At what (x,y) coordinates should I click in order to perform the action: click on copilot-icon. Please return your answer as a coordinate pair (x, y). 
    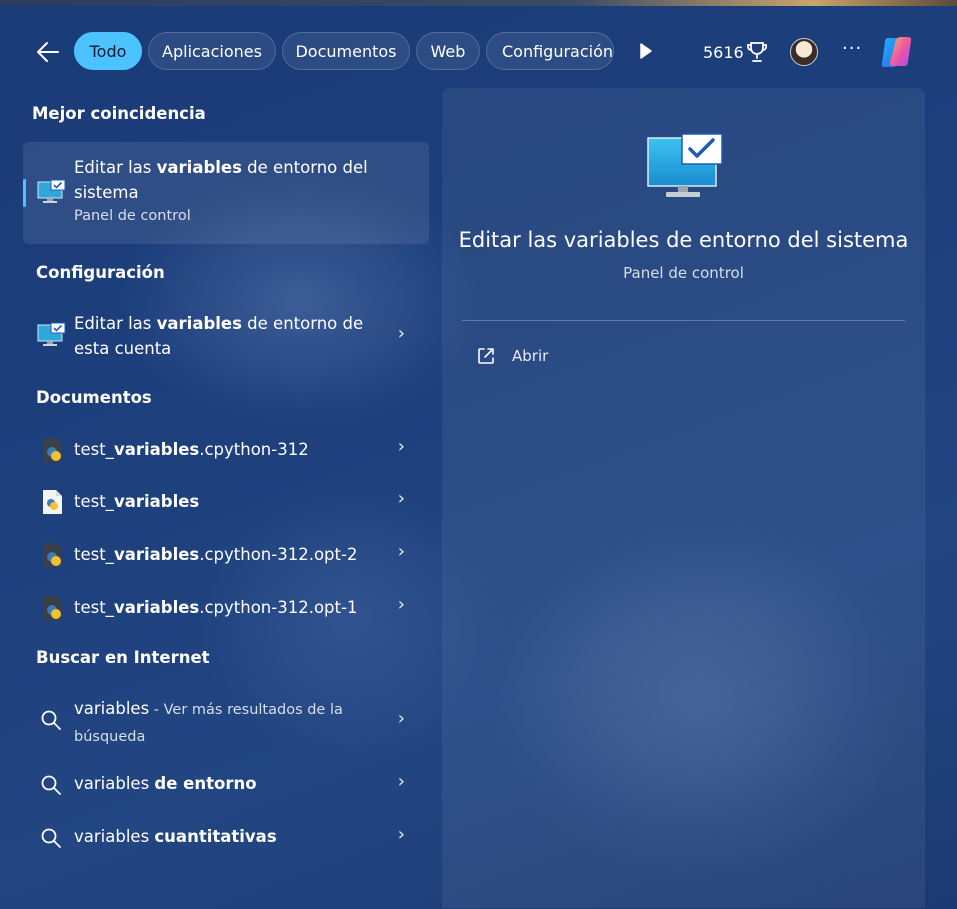
    Looking at the image, I should click on (900, 52).